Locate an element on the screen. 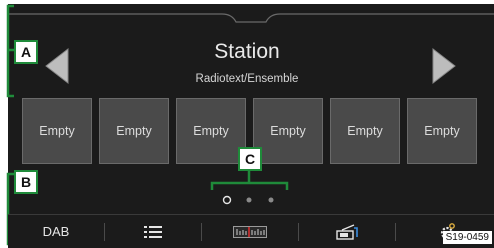 This screenshot has width=494, height=248. slideshow-icon is located at coordinates (347, 231).